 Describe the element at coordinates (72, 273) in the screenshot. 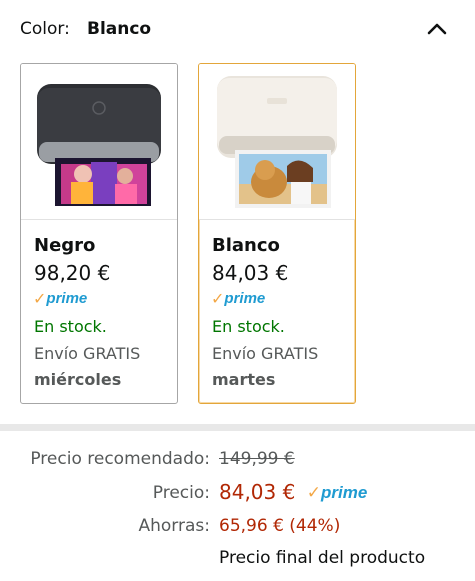

I see `swatch-price: 98,20 €` at that location.